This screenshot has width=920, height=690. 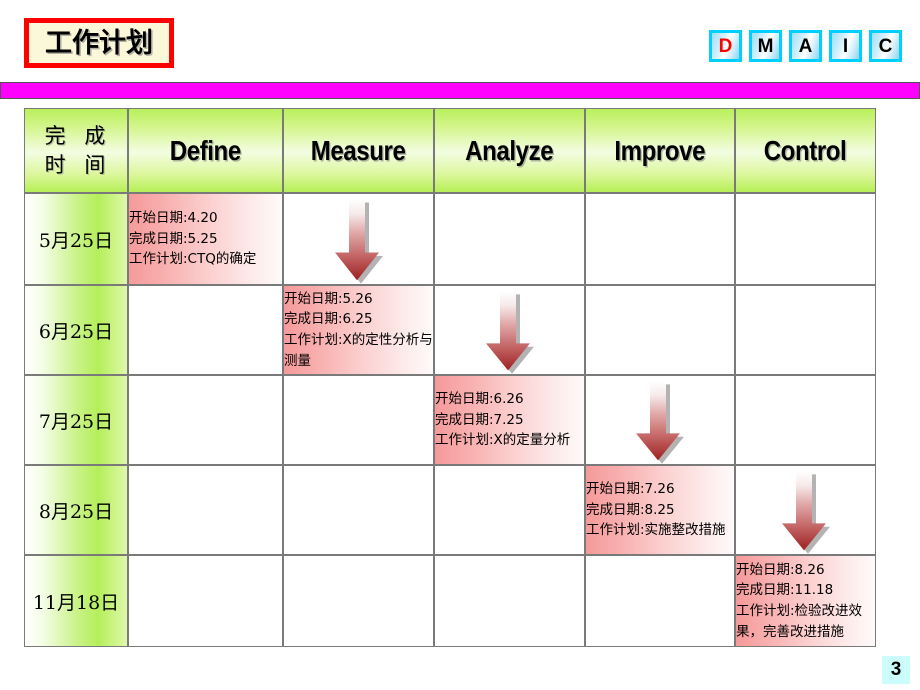 What do you see at coordinates (805, 601) in the screenshot?
I see `task-detail-cell: 开始日期:8.26 完成日期:11.18 工作计划:检验改进效果，完善改进措施` at bounding box center [805, 601].